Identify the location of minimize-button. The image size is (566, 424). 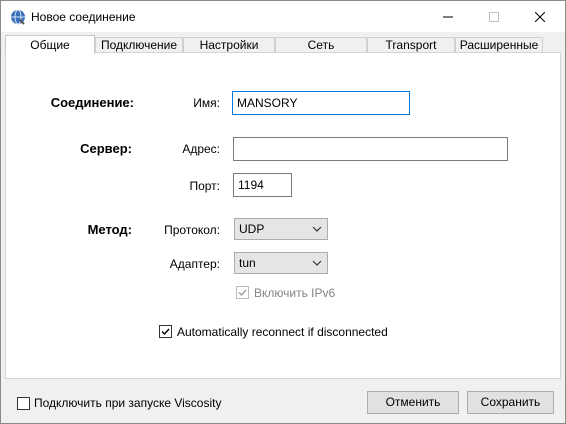
(448, 16).